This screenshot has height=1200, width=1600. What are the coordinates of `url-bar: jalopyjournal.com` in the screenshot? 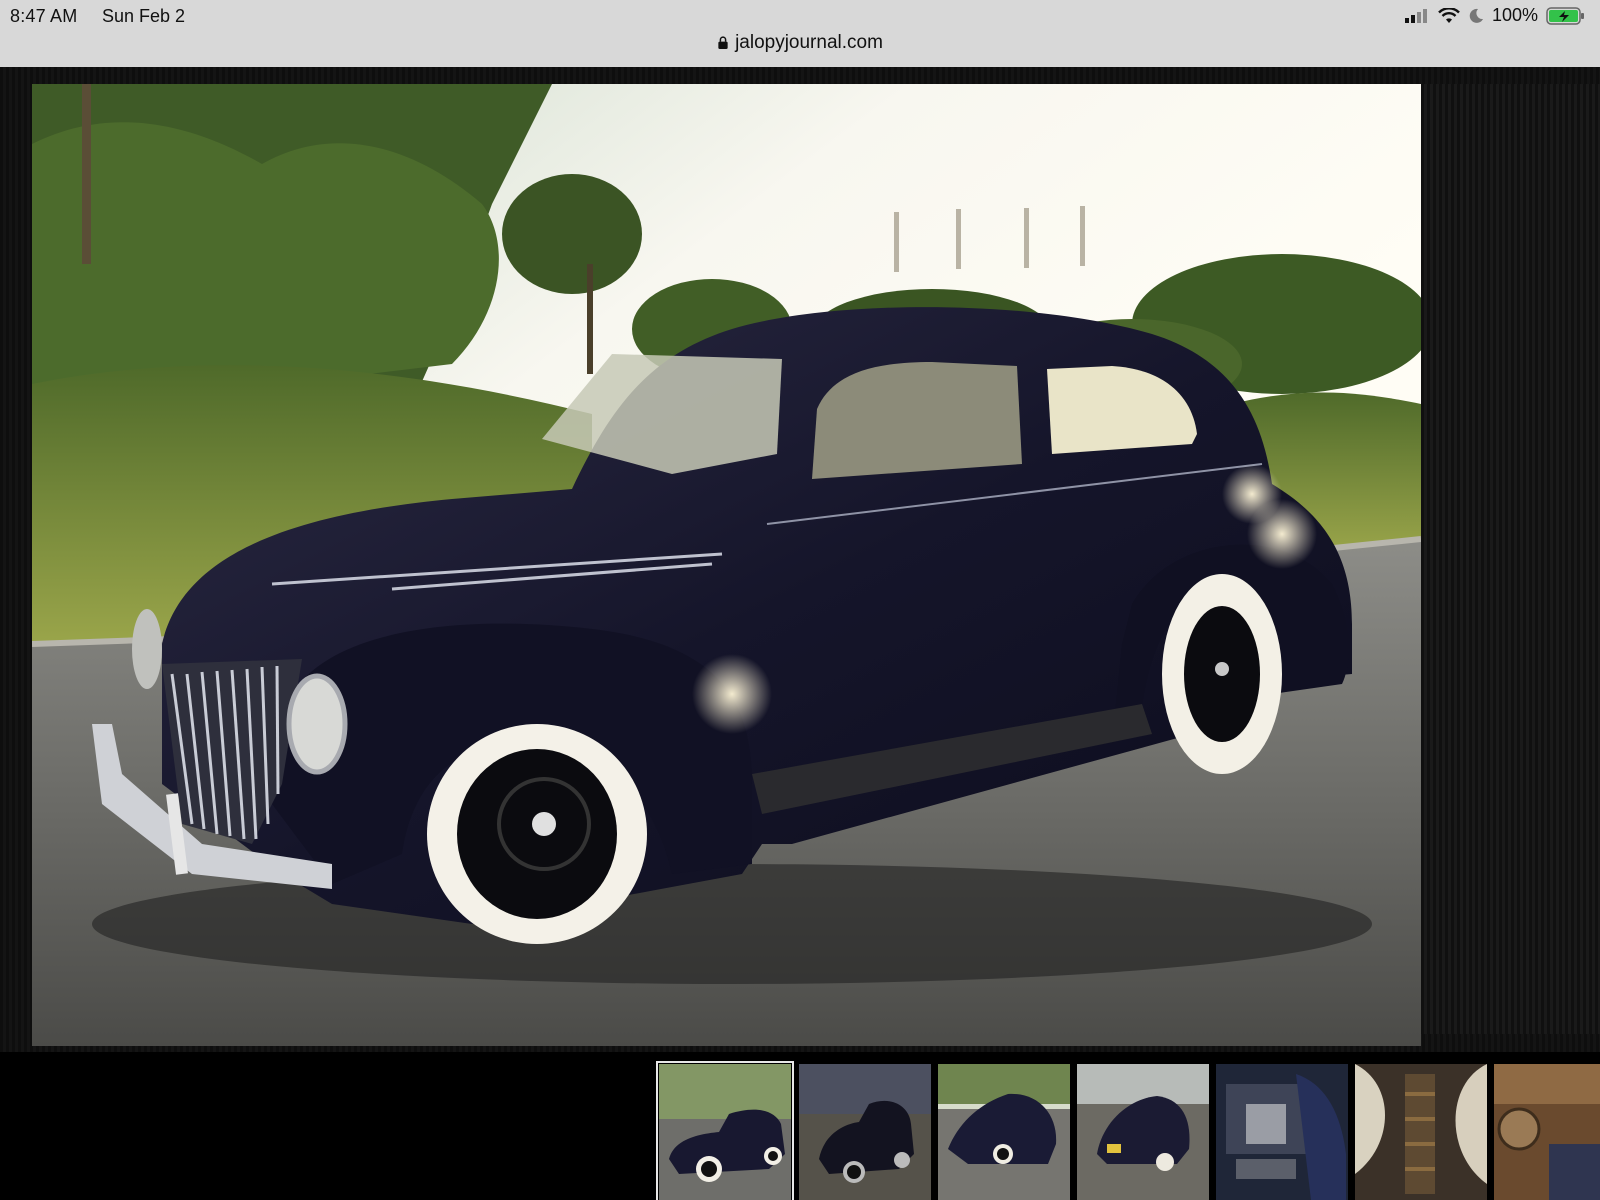 It's located at (800, 43).